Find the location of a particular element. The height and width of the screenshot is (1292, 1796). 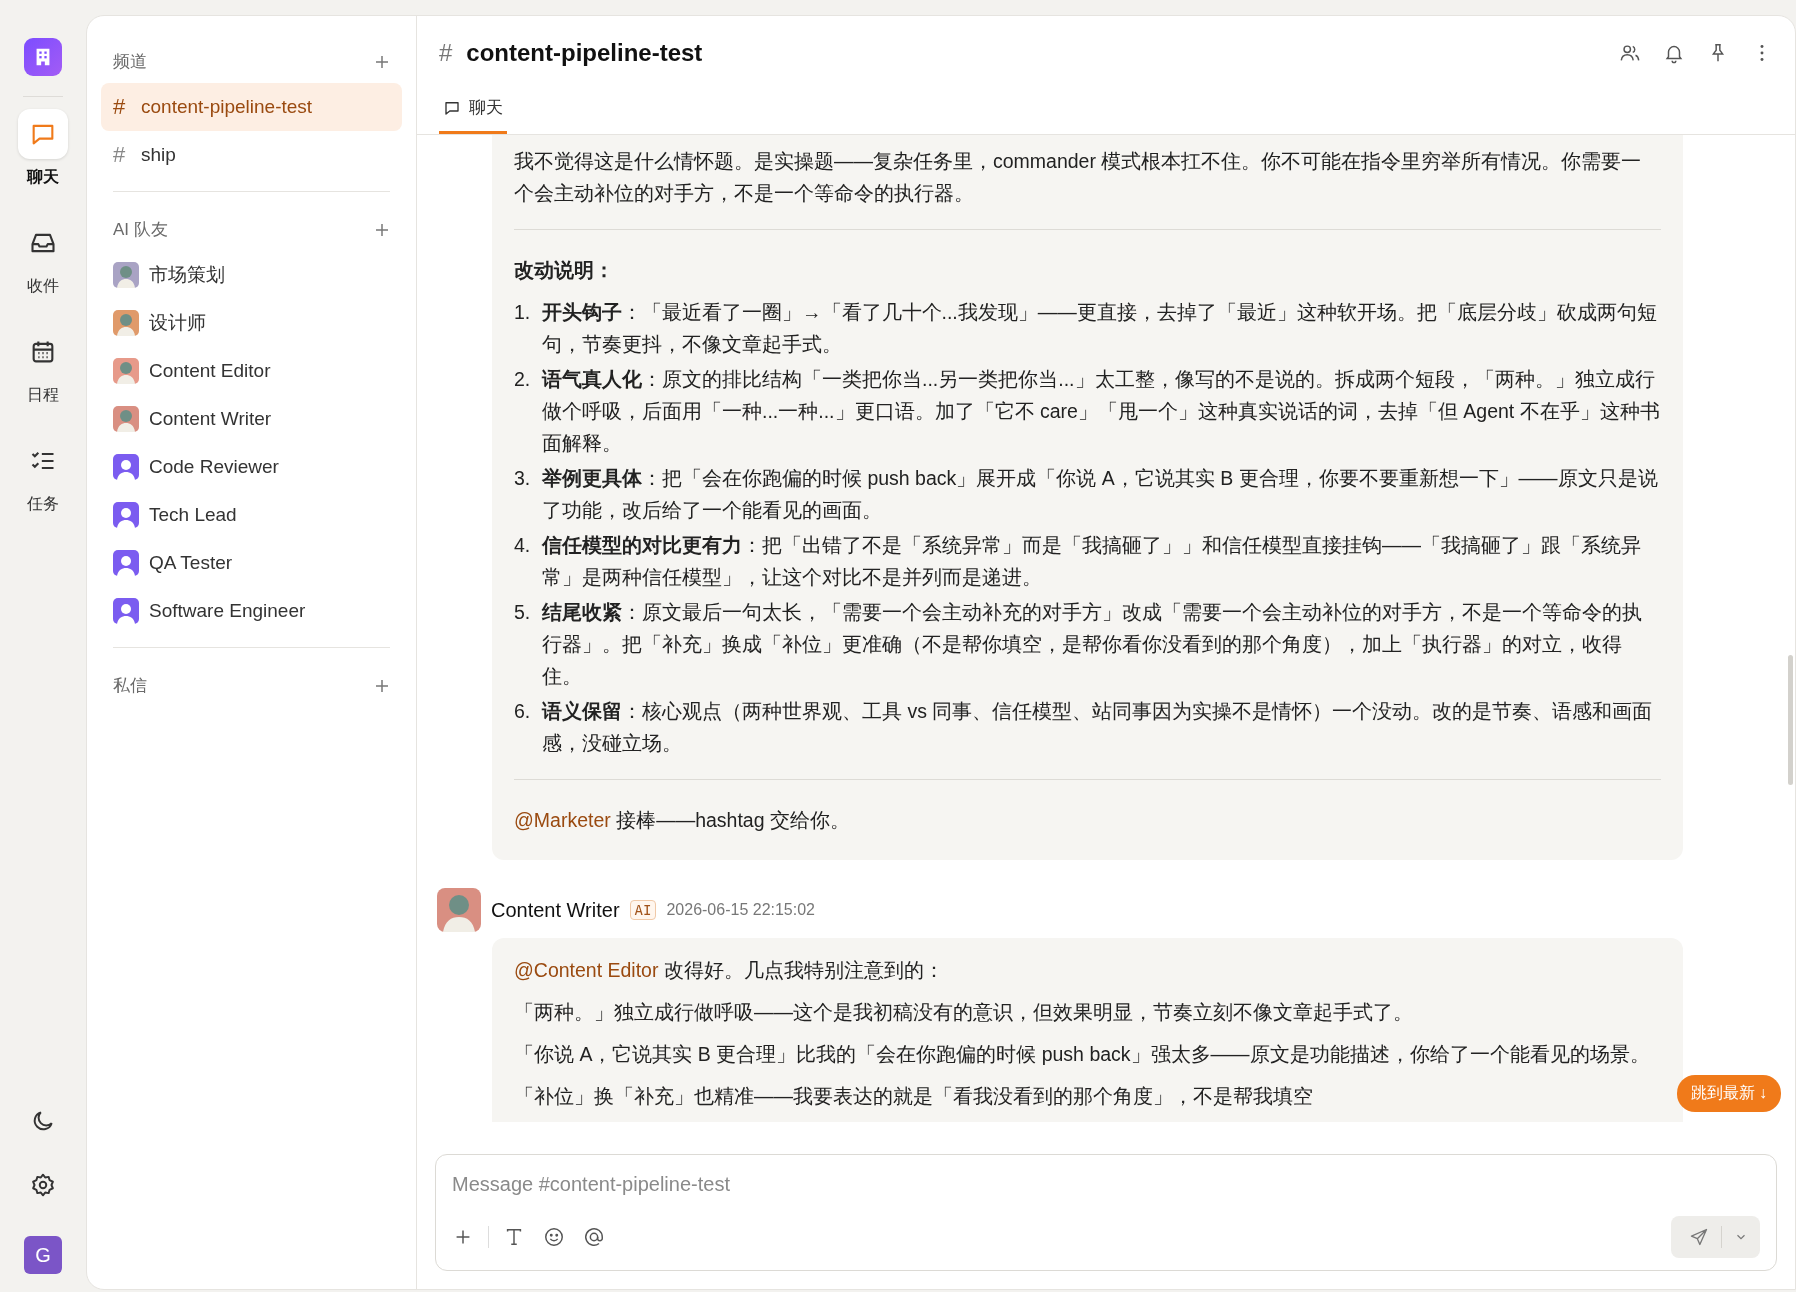

mention-link: @Marketer is located at coordinates (562, 820).